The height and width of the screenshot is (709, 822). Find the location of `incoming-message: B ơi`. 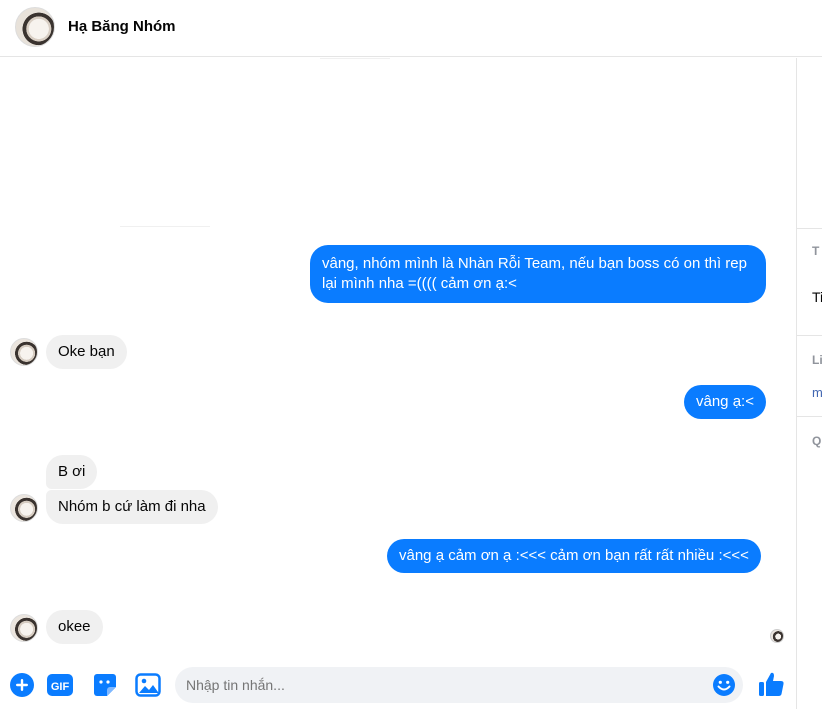

incoming-message: B ơi is located at coordinates (72, 472).